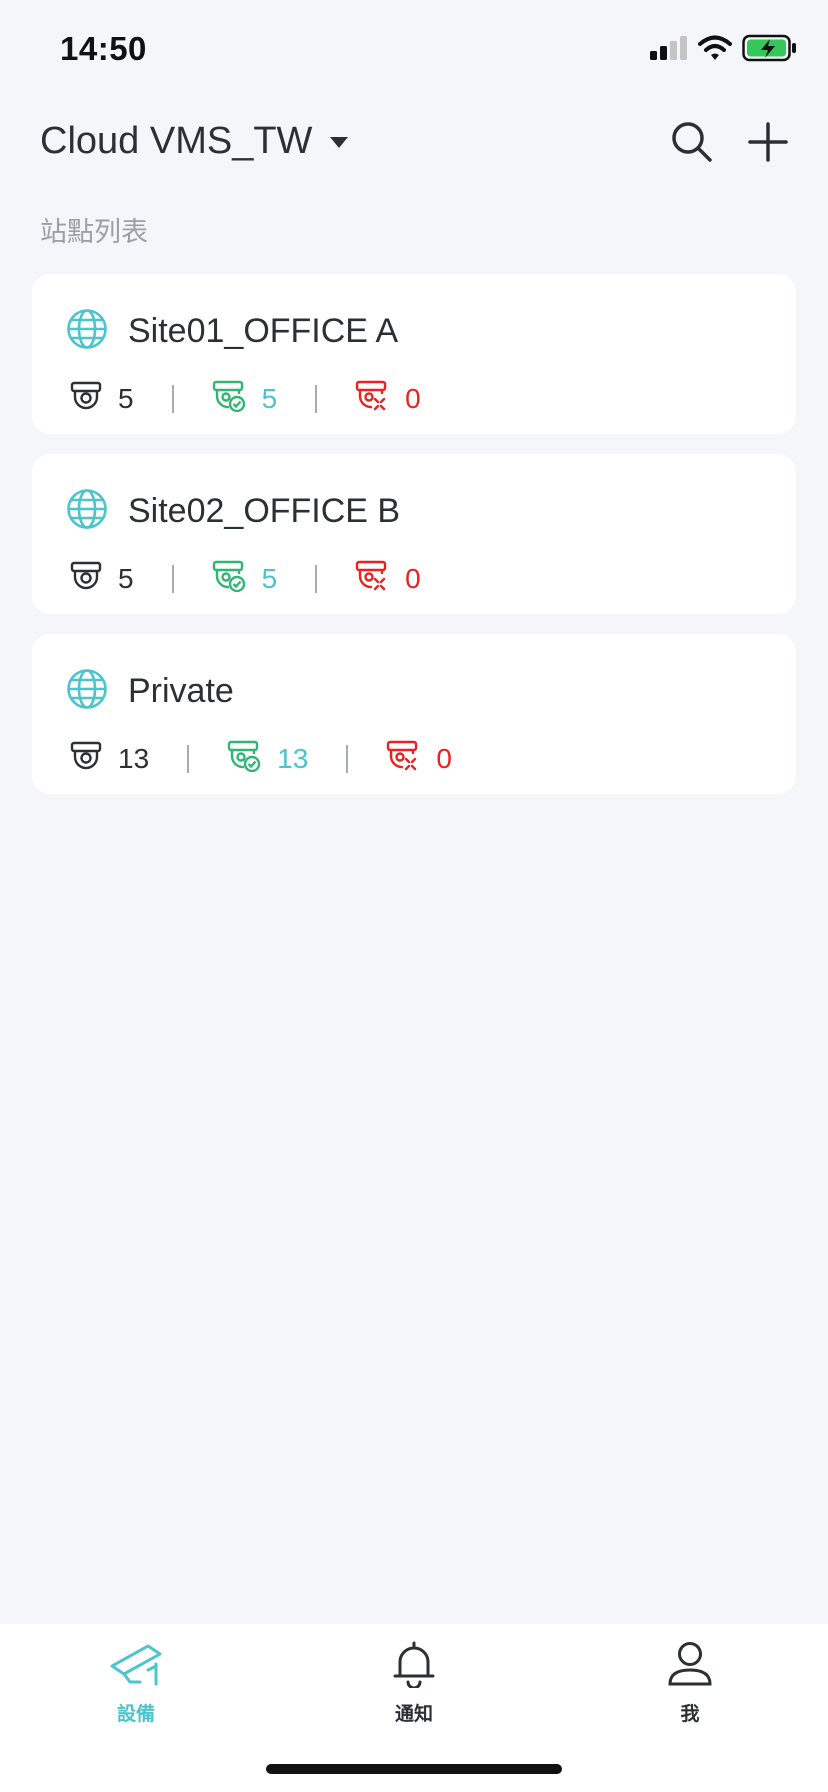 The image size is (828, 1792). I want to click on search-icon, so click(692, 144).